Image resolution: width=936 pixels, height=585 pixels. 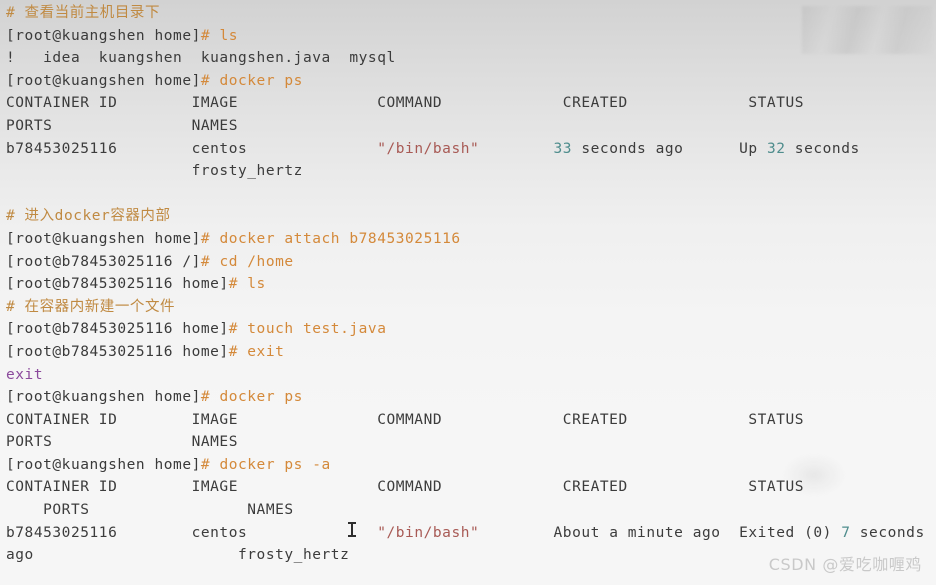 I want to click on comment-text: # 查看当前主机目录下, so click(x=83, y=13).